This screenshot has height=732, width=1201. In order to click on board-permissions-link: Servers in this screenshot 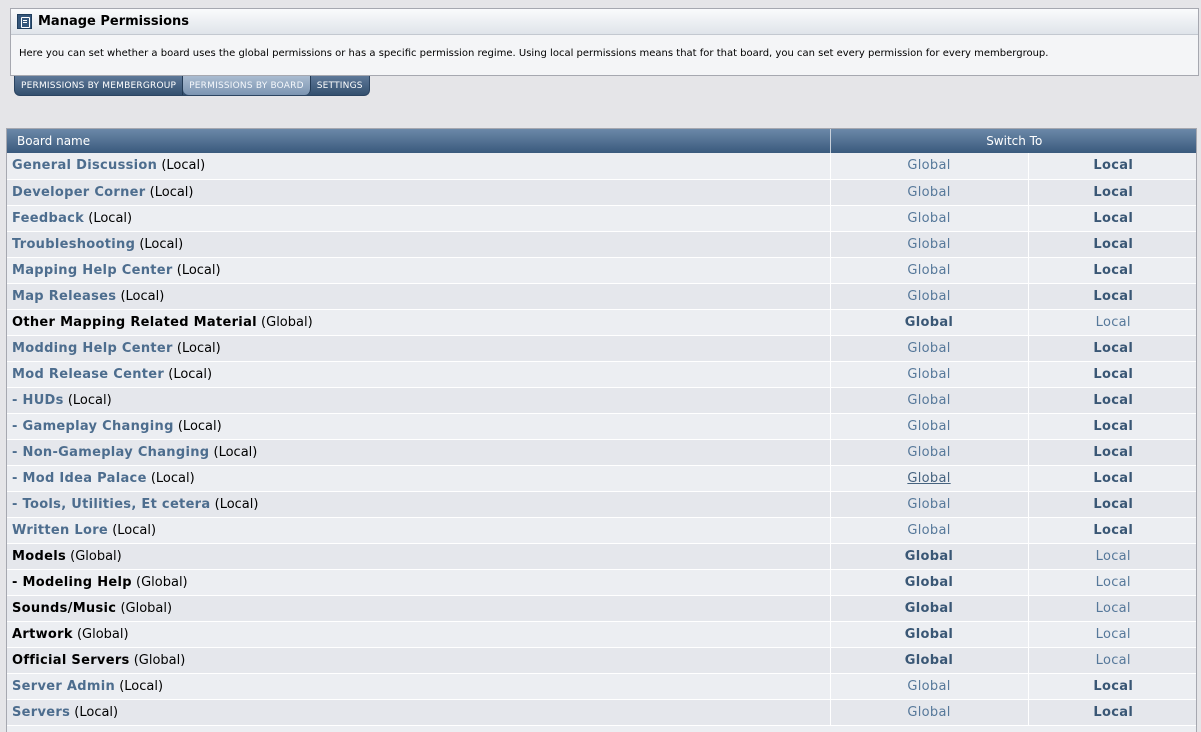, I will do `click(41, 712)`.